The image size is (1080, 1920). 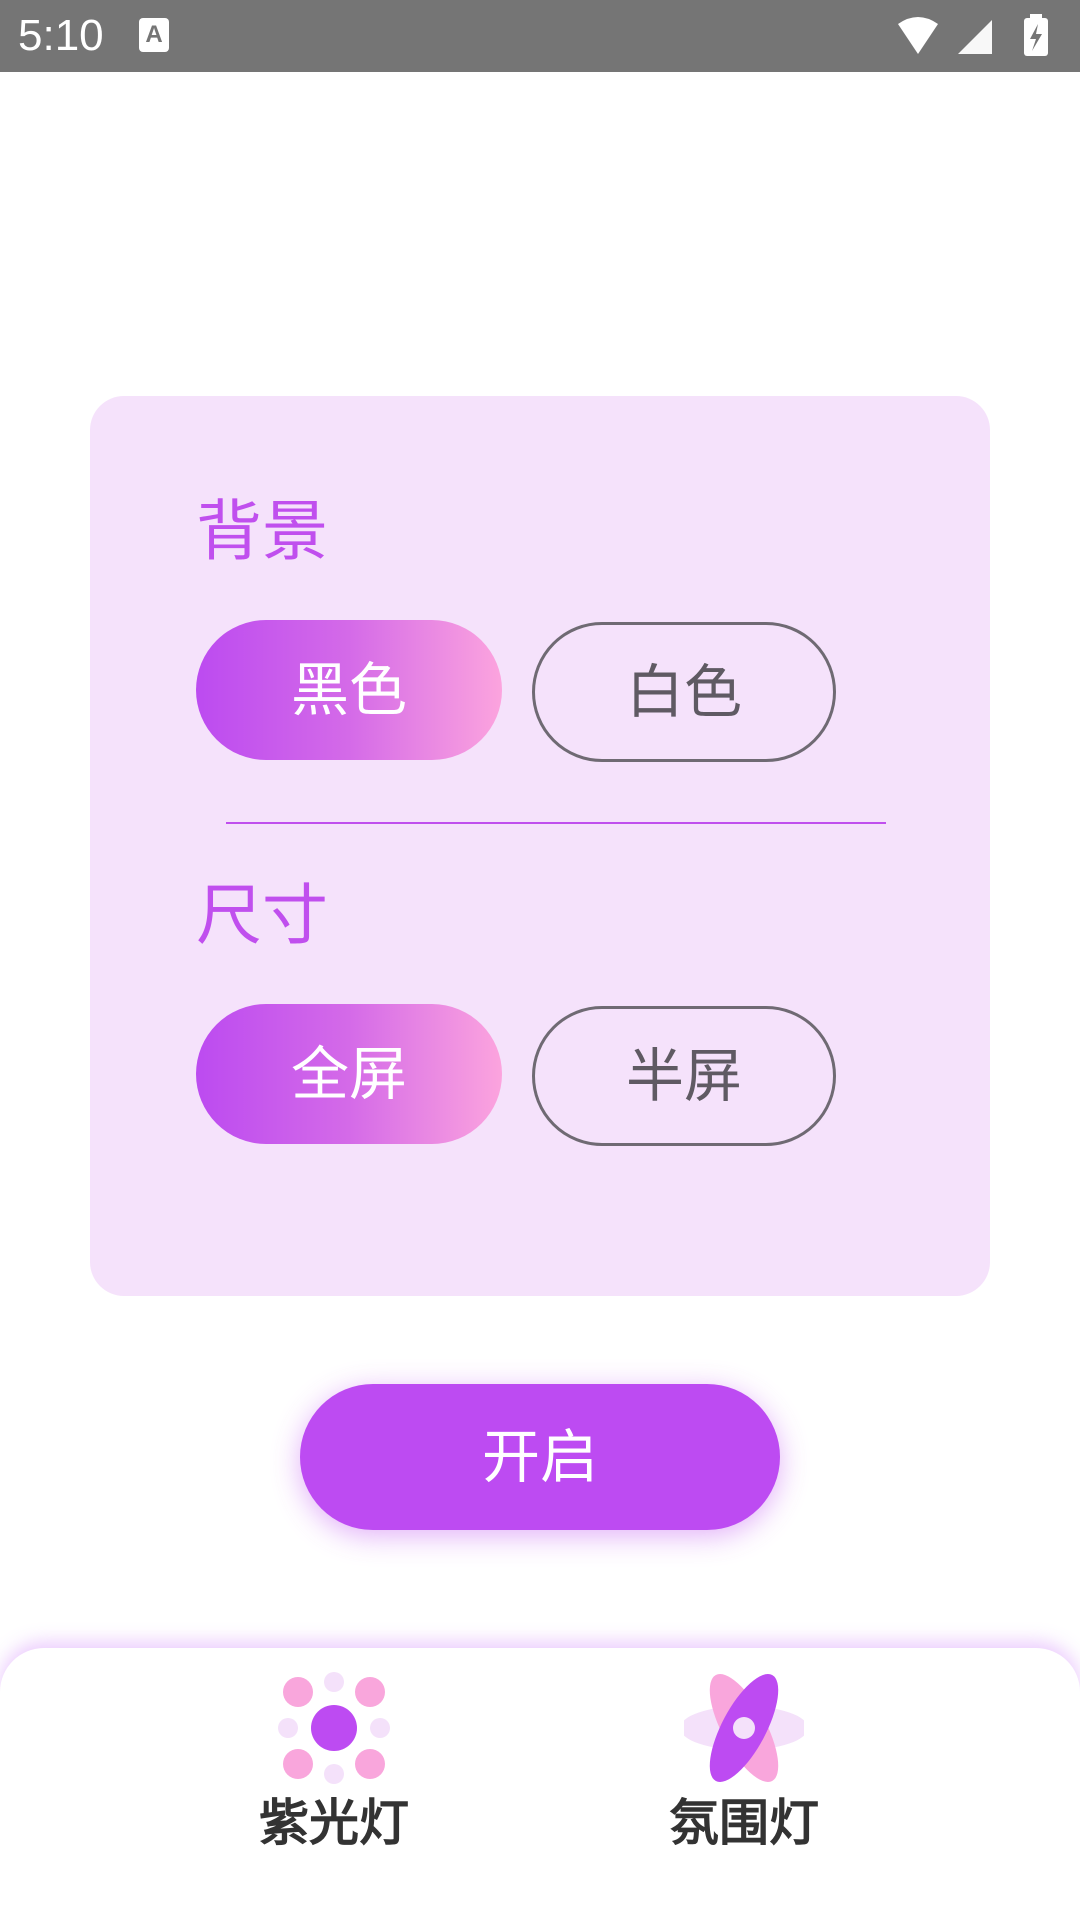 I want to click on nav-label-purple-light: 紫光灯, so click(x=334, y=1823).